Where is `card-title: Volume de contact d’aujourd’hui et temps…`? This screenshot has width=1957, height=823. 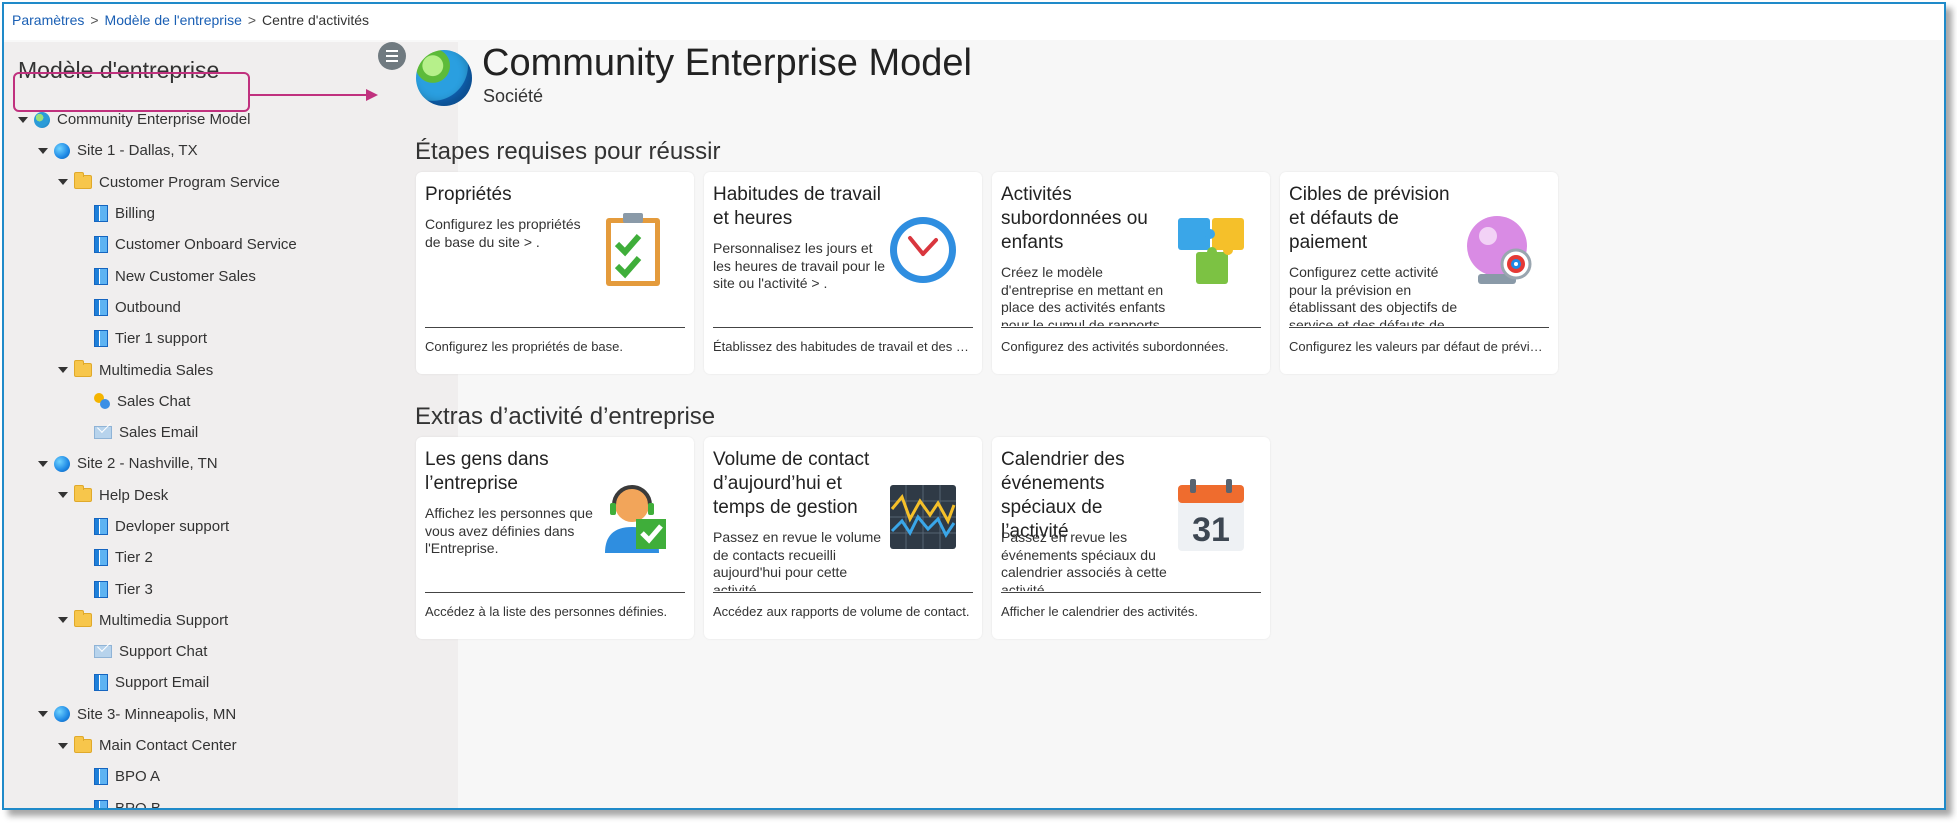
card-title: Volume de contact d’aujourd’hui et temps… is located at coordinates (791, 483).